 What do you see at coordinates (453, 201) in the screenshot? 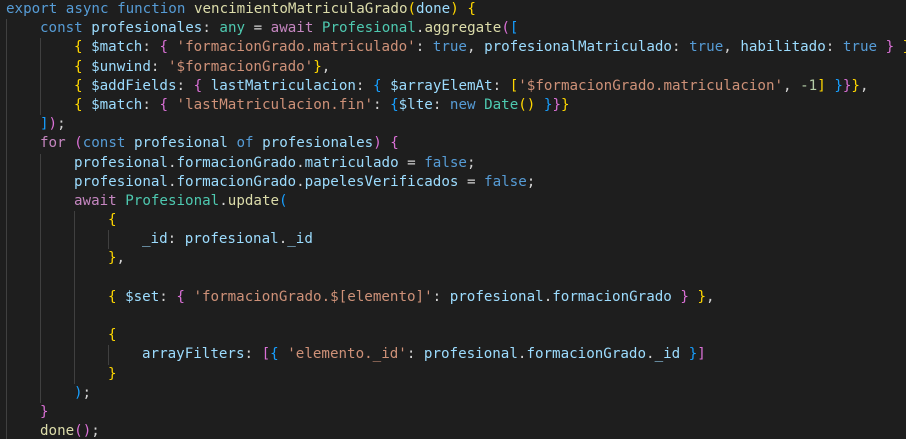
I see `code-line: await Profesional.update(` at bounding box center [453, 201].